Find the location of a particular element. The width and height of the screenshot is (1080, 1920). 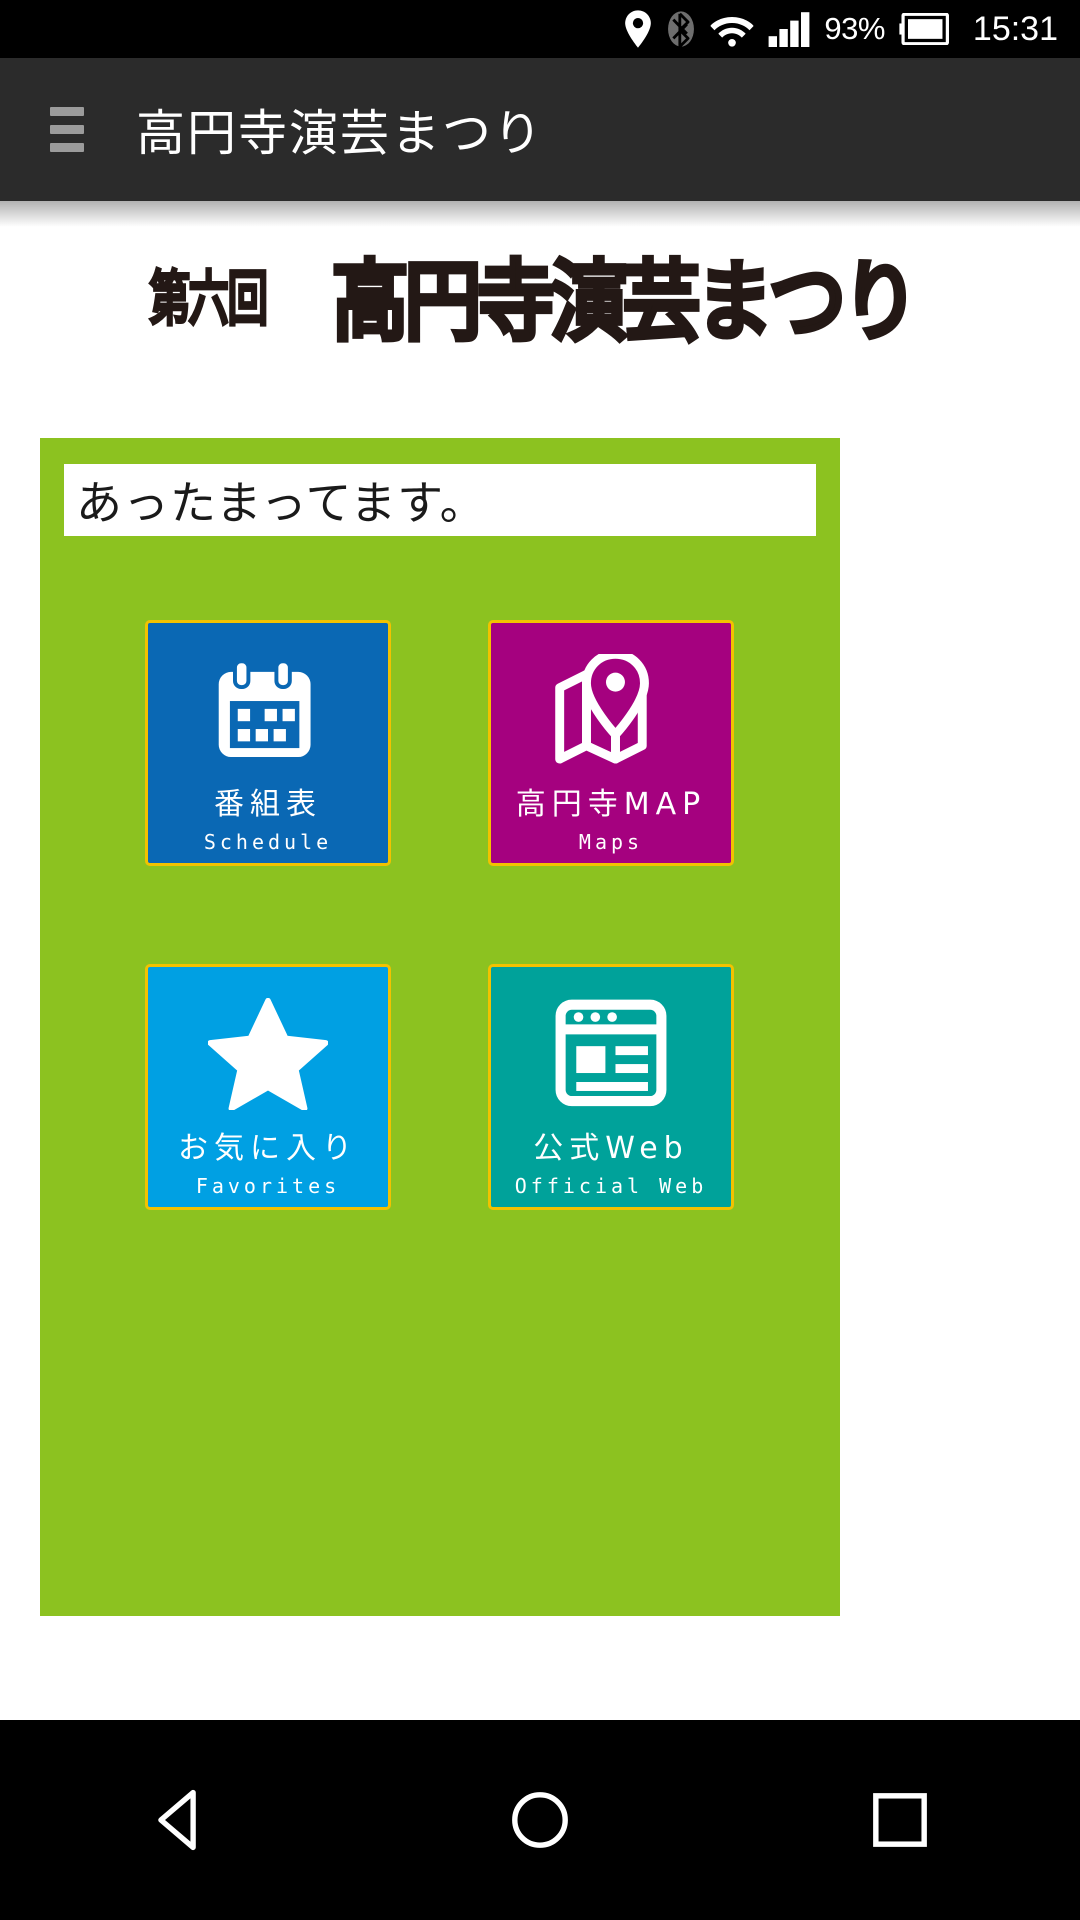

tile-schedule: 番組表 Schedule is located at coordinates (268, 743).